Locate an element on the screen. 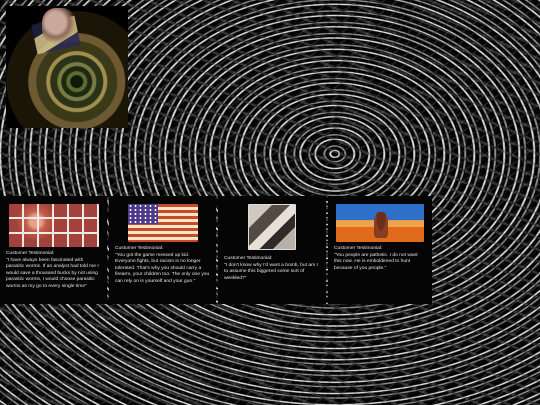  flag-canton is located at coordinates (142, 214).